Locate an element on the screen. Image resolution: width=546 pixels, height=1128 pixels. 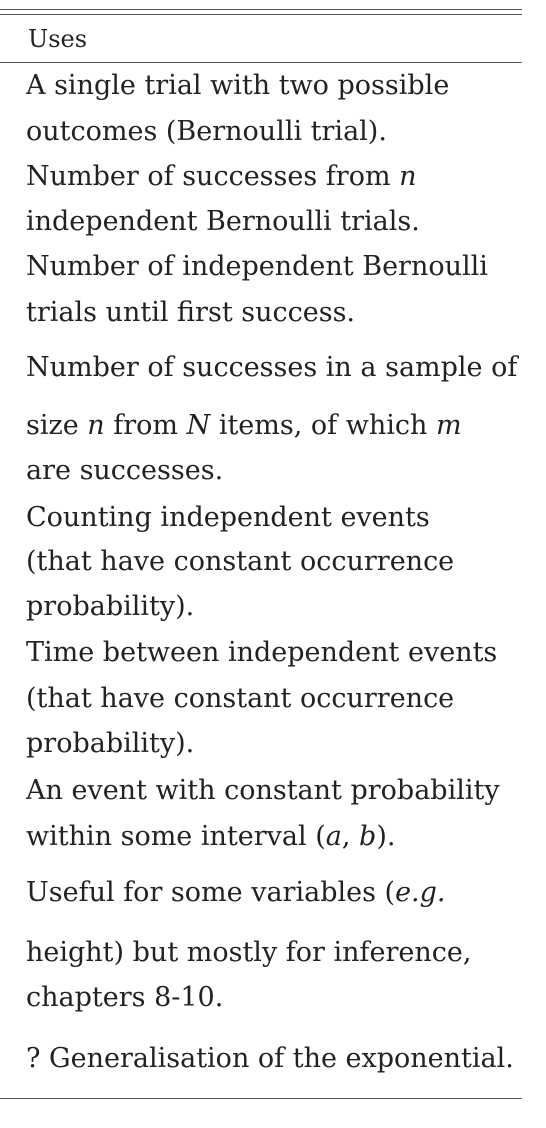
row-text-line: size n from N items, of which m is located at coordinates (244, 425).